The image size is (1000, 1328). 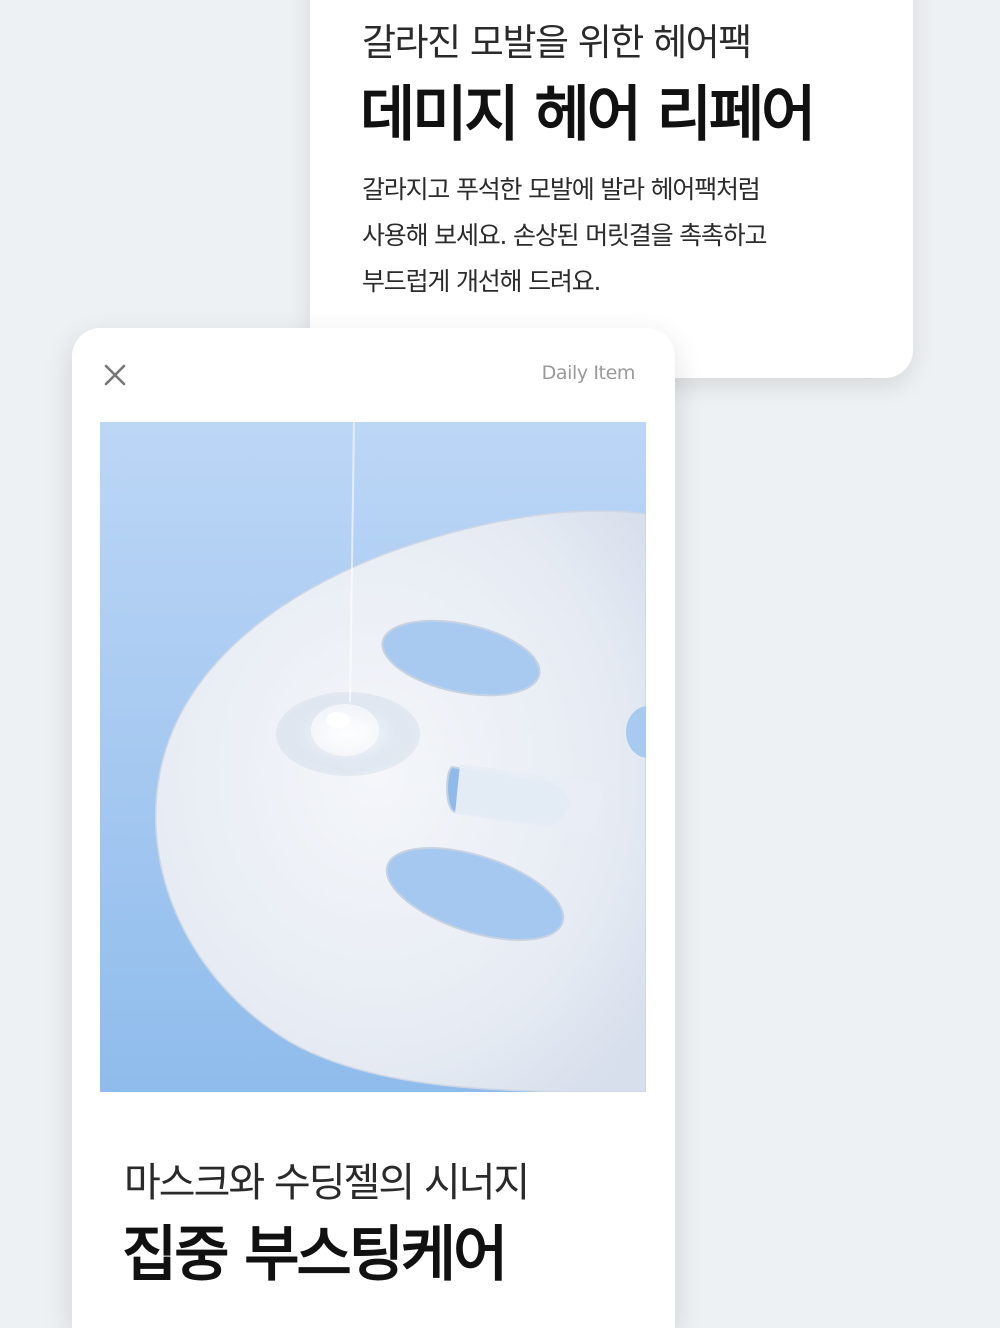 What do you see at coordinates (588, 373) in the screenshot?
I see `daily-item-tag: Daily Item` at bounding box center [588, 373].